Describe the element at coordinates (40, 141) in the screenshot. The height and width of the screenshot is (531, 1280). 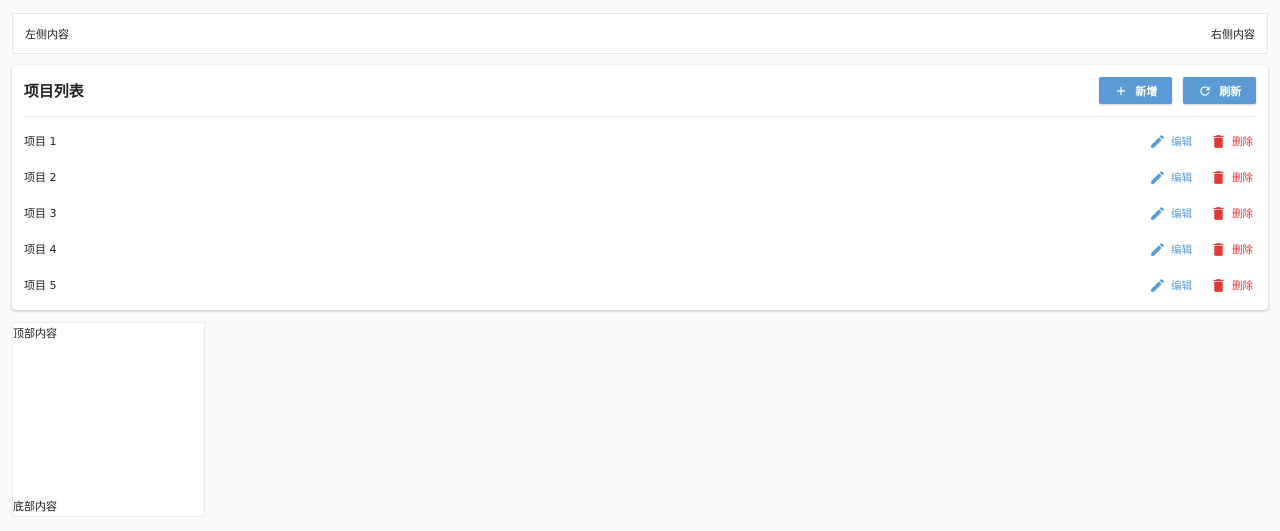
I see `item-name: 项目 1` at that location.